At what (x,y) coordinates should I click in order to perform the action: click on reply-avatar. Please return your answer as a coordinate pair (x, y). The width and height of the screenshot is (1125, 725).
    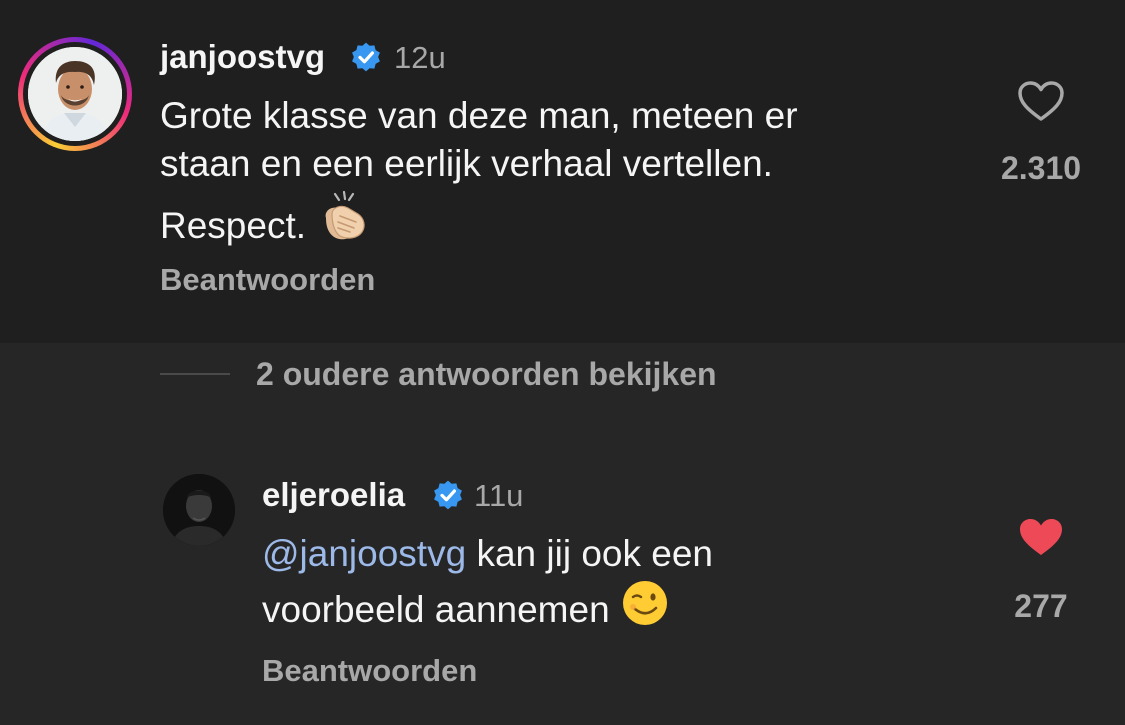
    Looking at the image, I should click on (199, 510).